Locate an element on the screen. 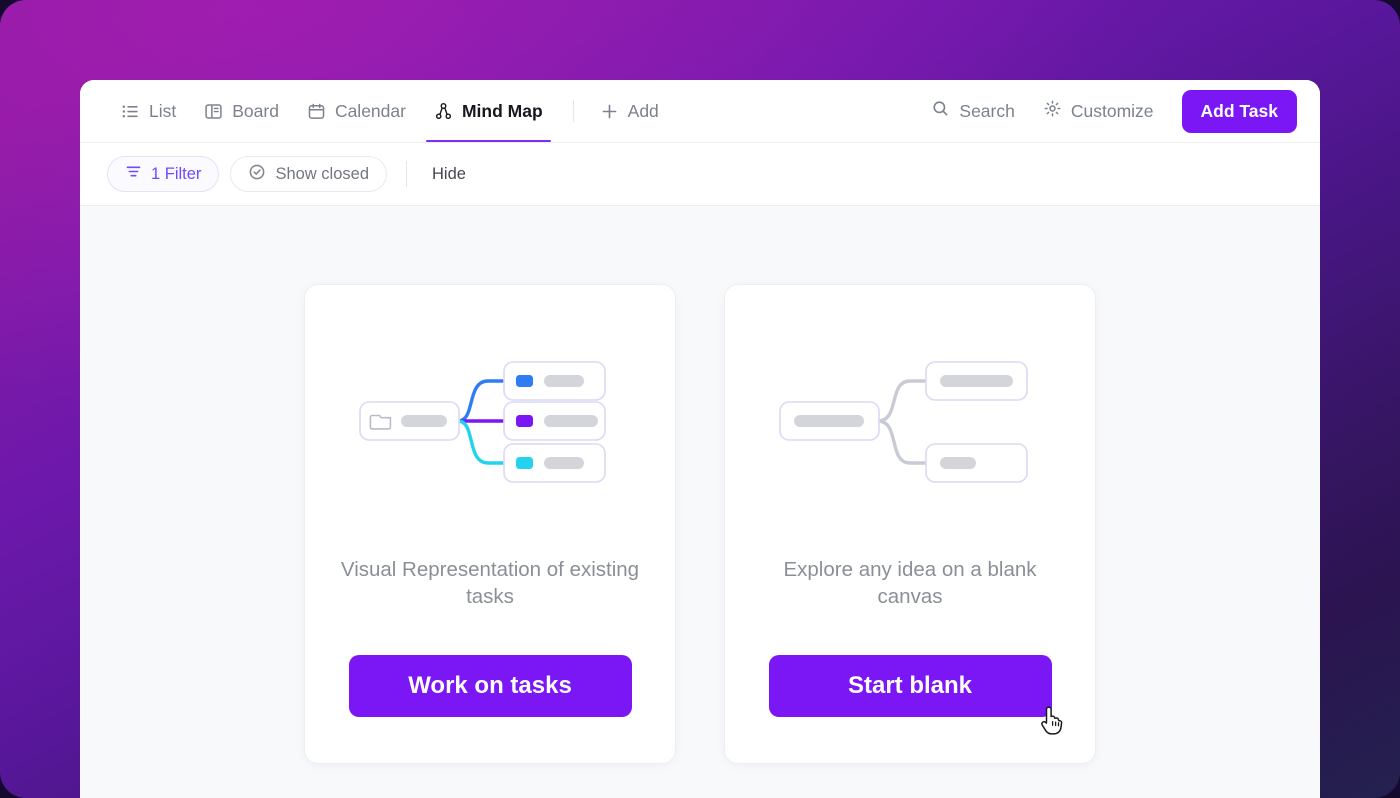  plus-icon is located at coordinates (609, 111).